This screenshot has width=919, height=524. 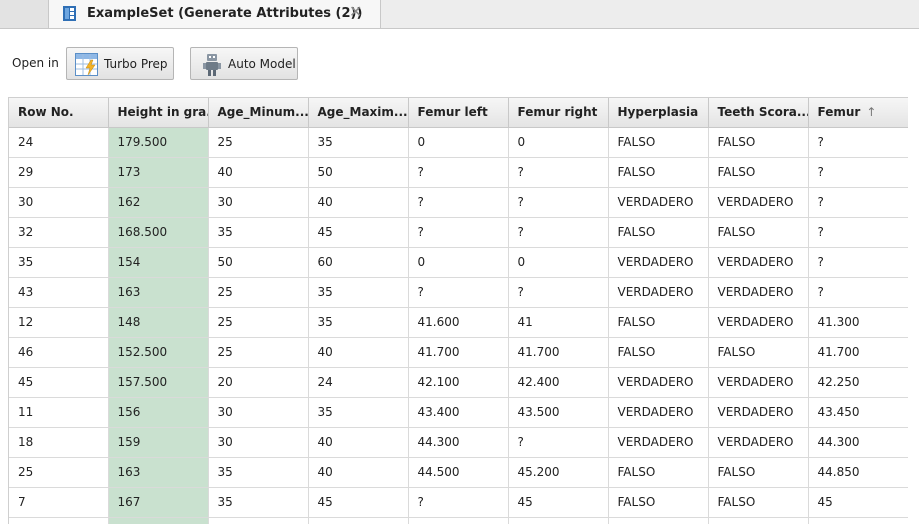 What do you see at coordinates (458, 113) in the screenshot?
I see `column-header-femur-left: Femur left` at bounding box center [458, 113].